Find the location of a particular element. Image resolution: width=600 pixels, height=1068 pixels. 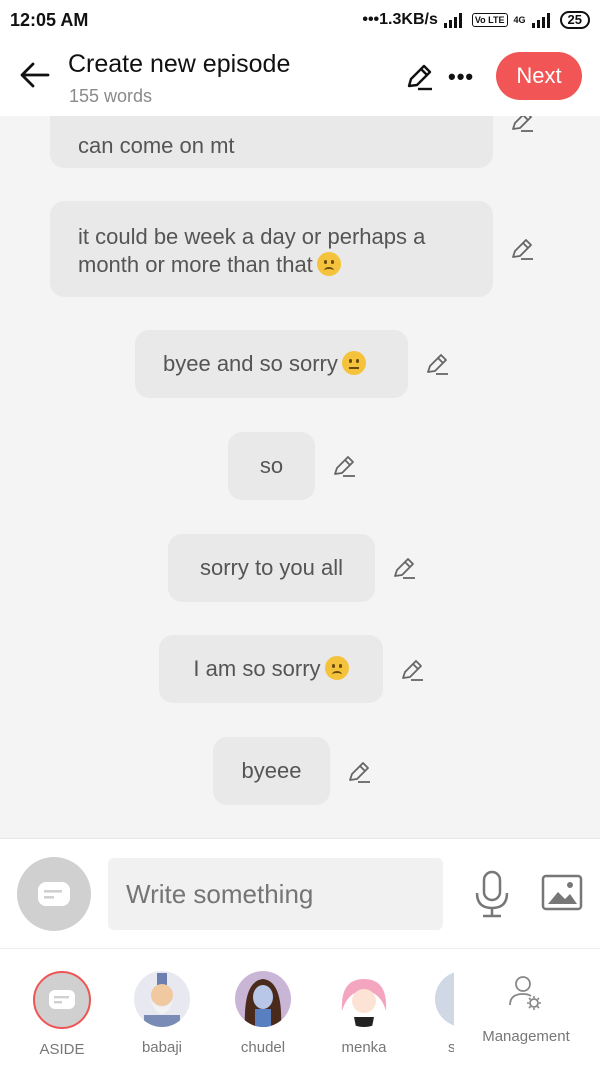

message-text: byee and so sorry is located at coordinates (250, 363).